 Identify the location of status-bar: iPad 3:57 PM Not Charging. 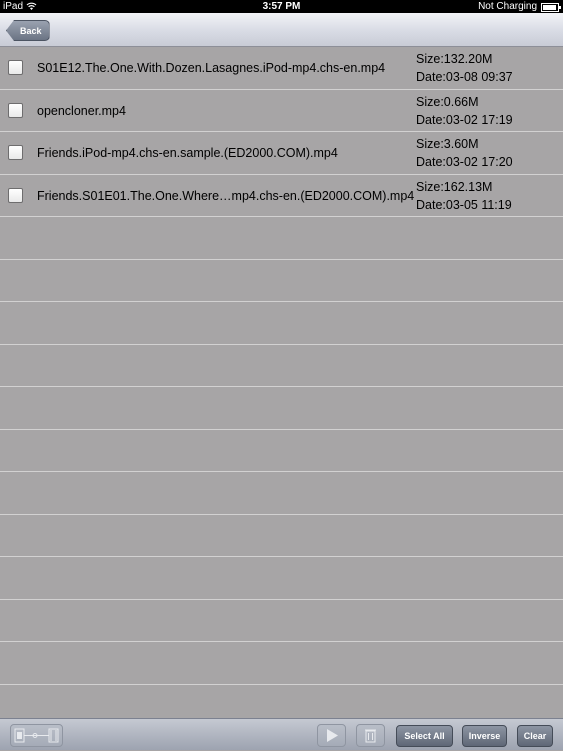
(281, 6).